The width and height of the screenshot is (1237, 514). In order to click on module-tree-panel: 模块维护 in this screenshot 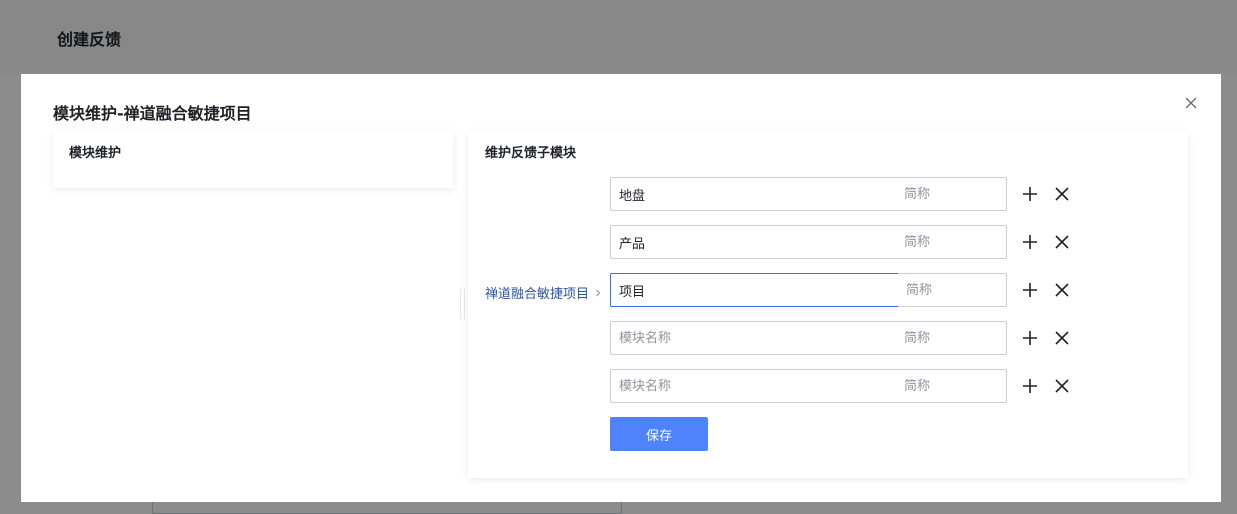, I will do `click(253, 159)`.